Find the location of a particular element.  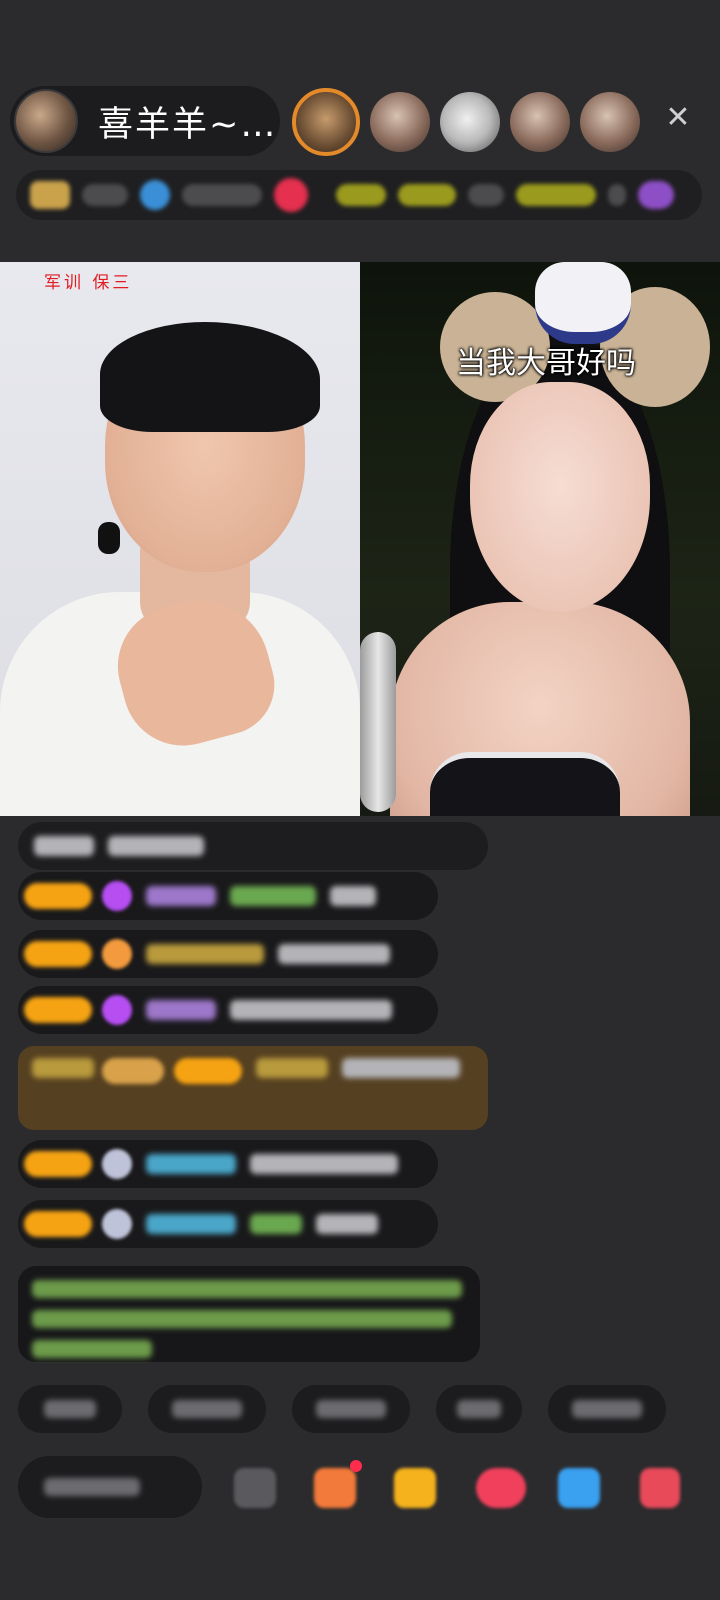

quick-replies is located at coordinates (355, 1409).